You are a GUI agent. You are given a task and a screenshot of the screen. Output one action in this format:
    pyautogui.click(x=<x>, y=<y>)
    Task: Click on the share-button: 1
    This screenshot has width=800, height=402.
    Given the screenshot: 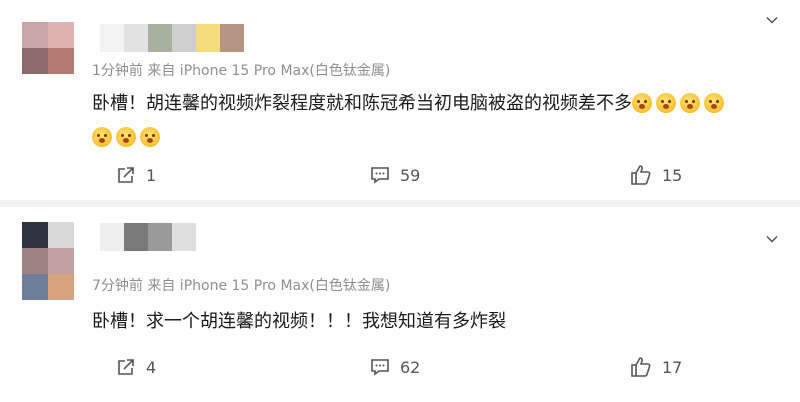 What is the action you would take?
    pyautogui.click(x=136, y=175)
    